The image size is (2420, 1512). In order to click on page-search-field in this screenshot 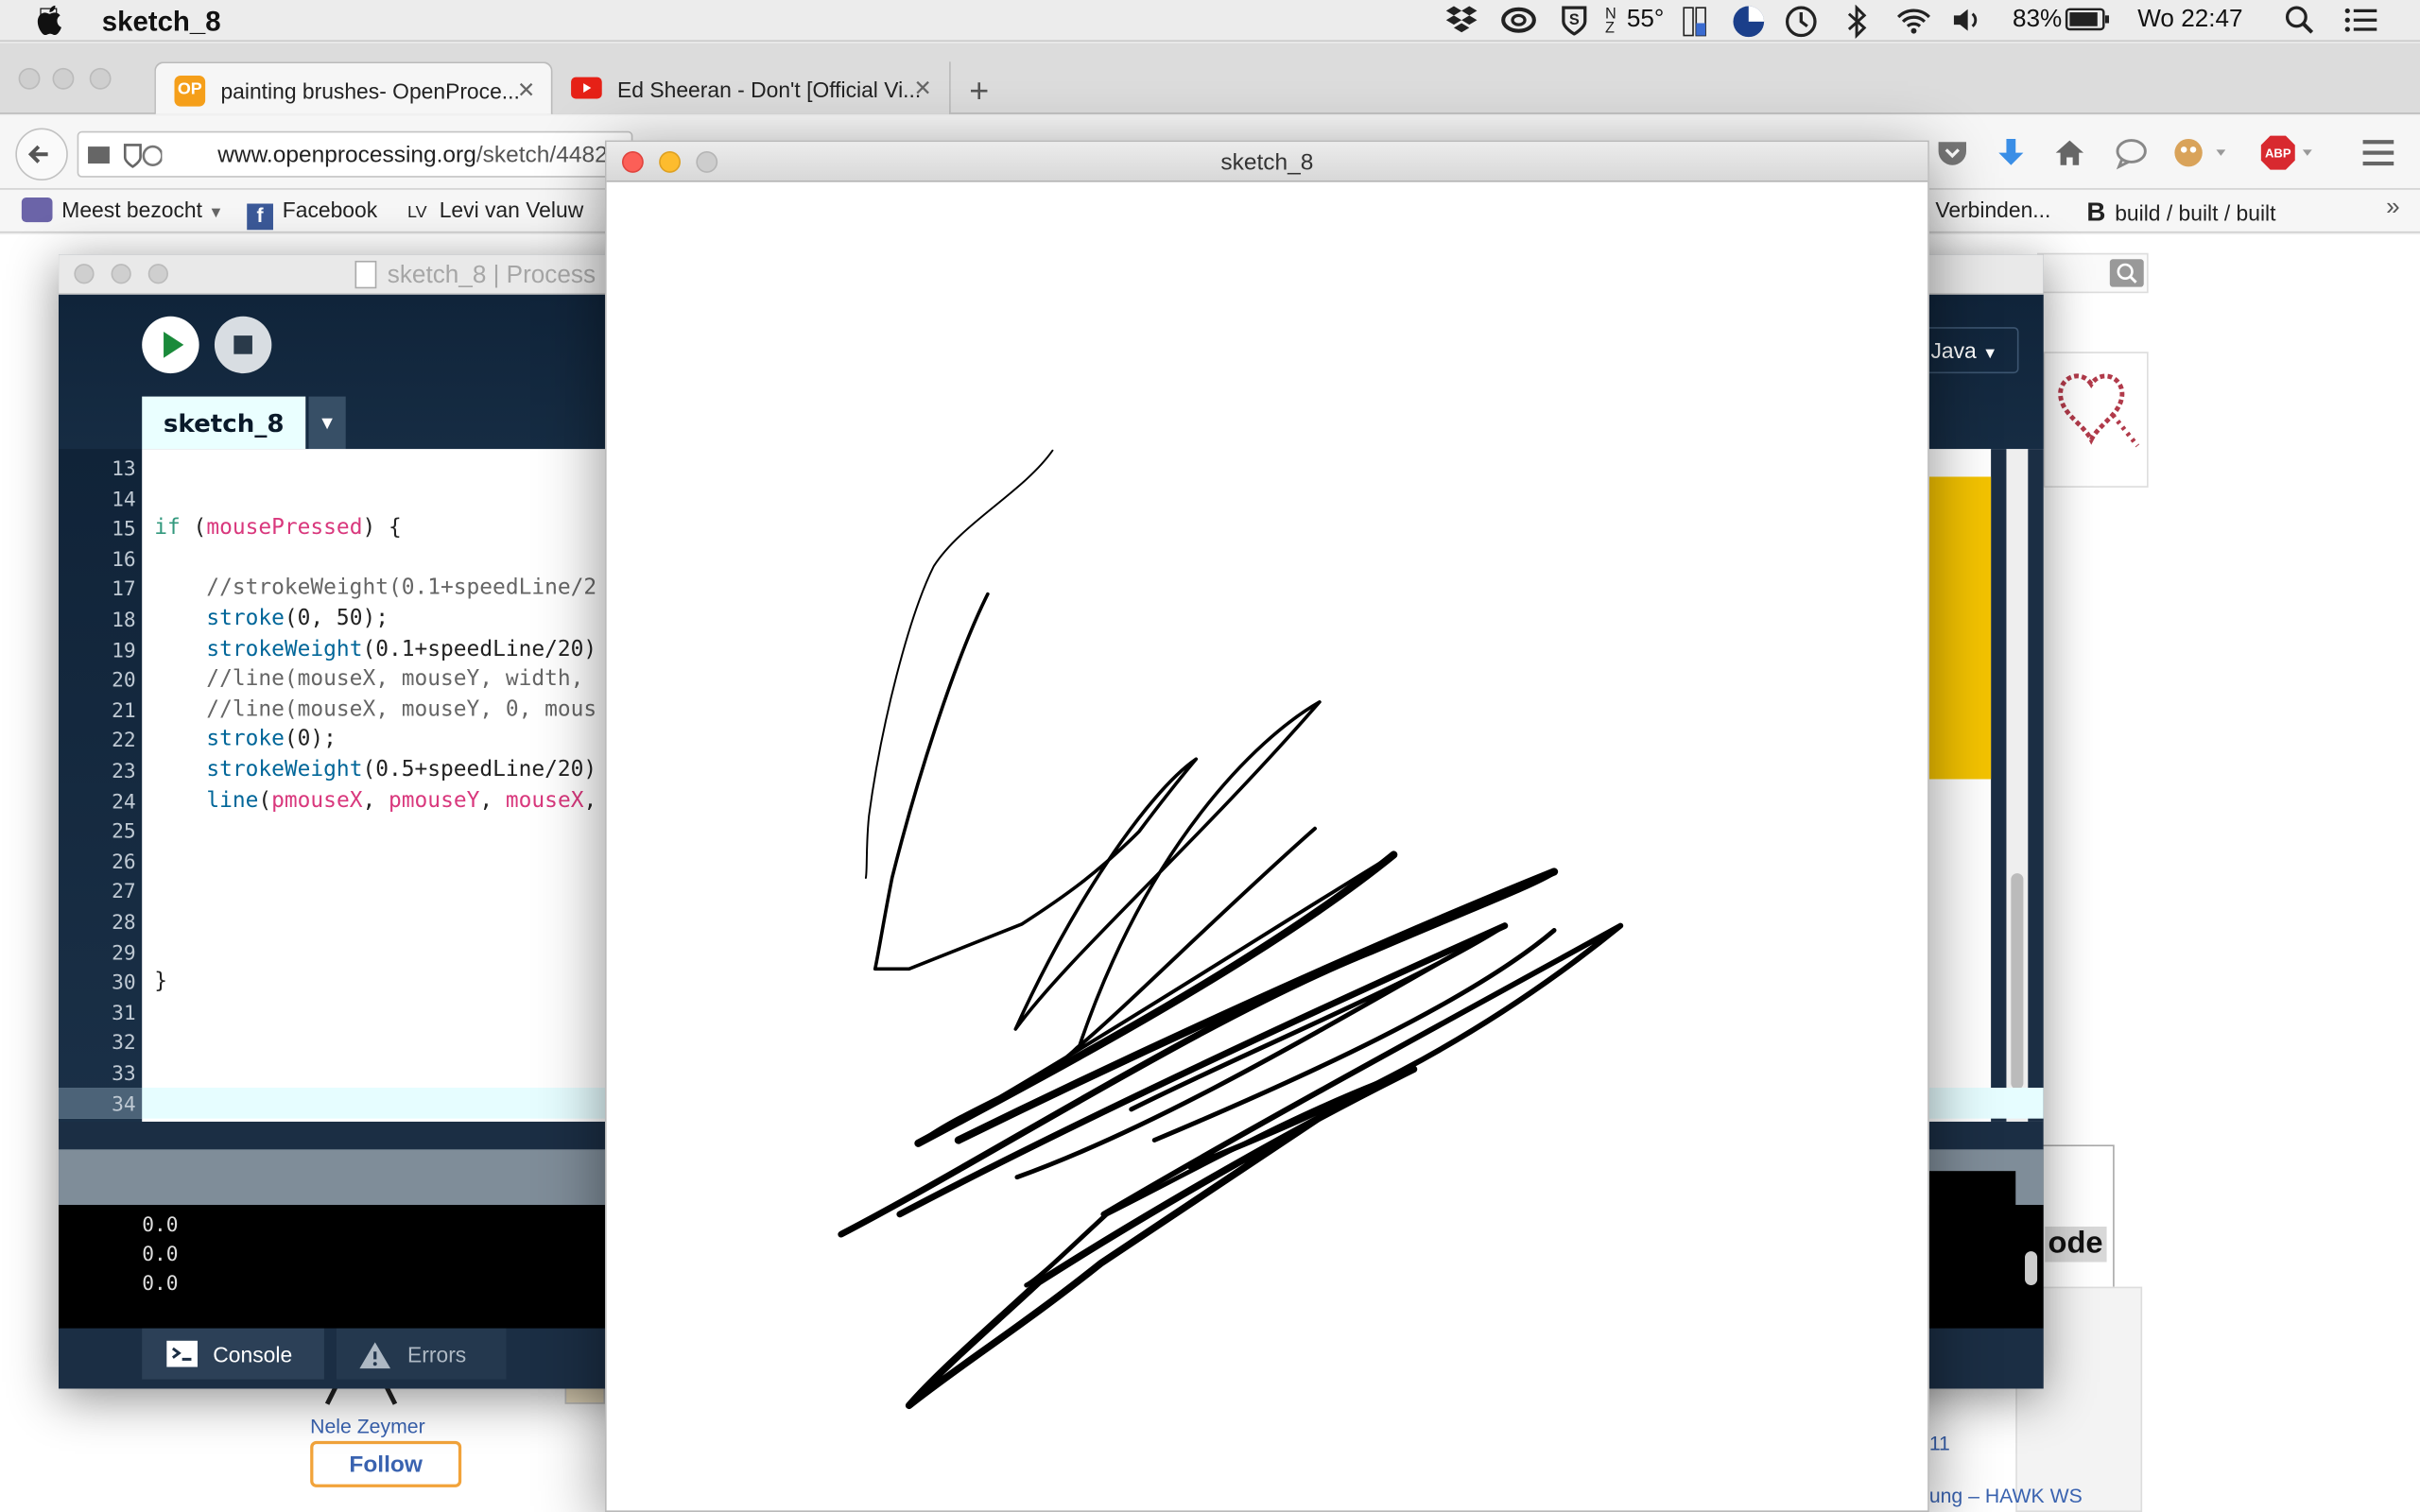, I will do `click(2093, 273)`.